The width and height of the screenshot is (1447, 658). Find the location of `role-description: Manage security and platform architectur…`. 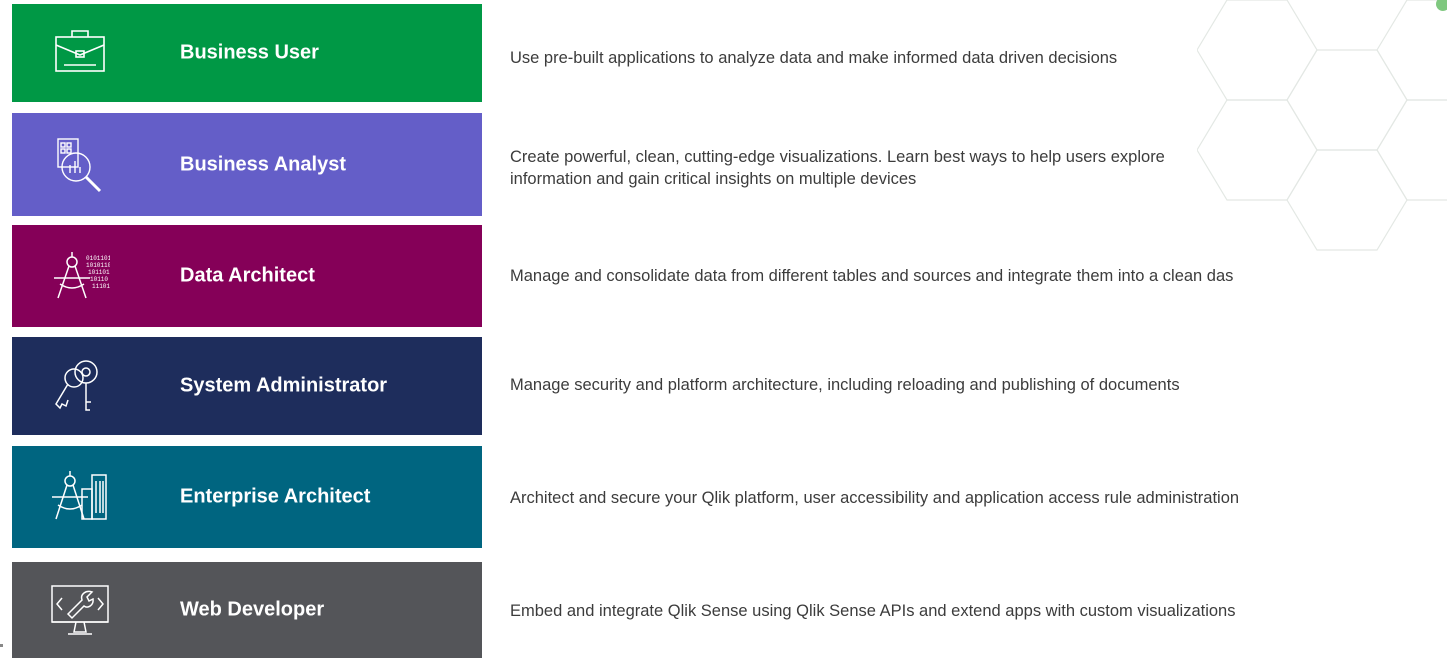

role-description: Manage security and platform architectur… is located at coordinates (845, 385).